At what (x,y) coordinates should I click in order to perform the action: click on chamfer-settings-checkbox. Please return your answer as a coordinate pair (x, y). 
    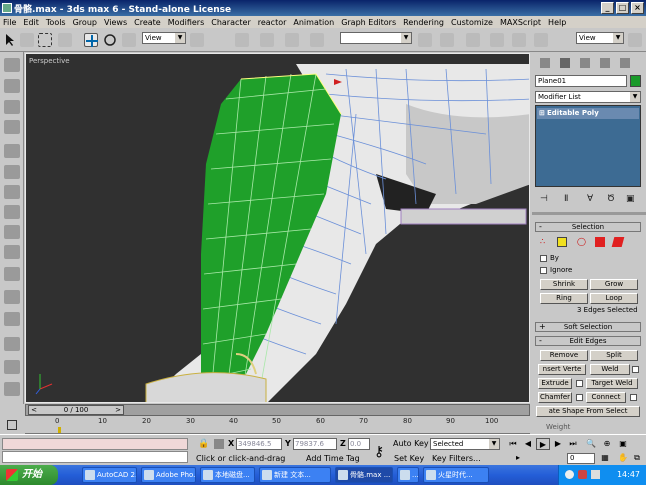
    Looking at the image, I should click on (579, 397).